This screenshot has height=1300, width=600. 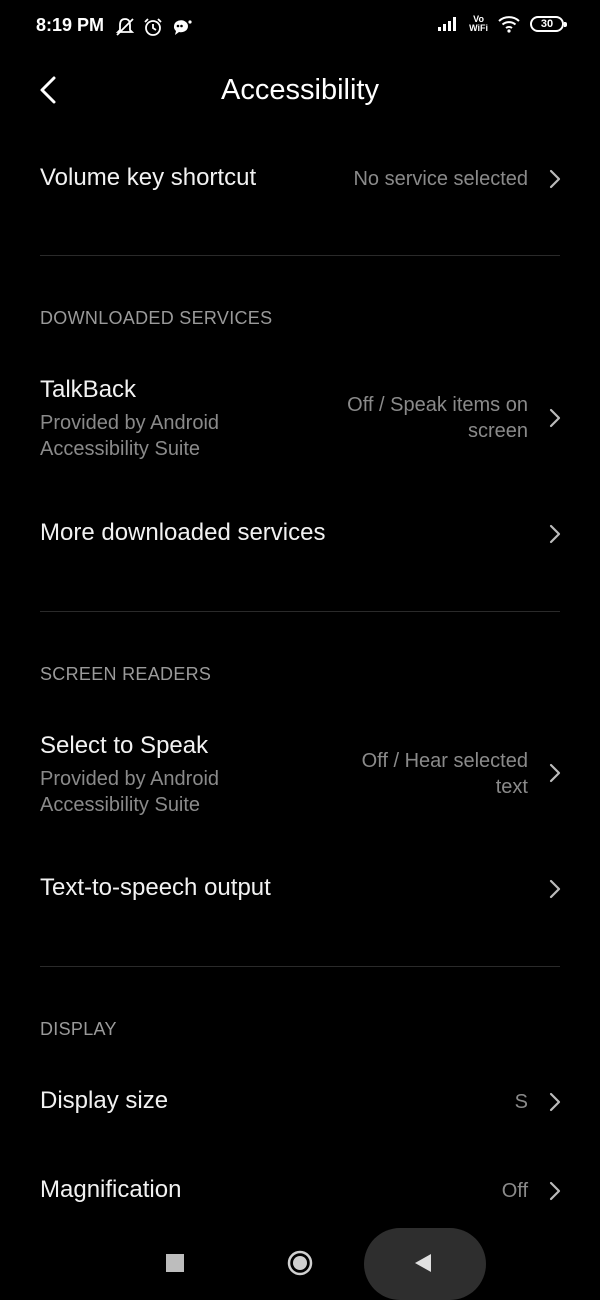 What do you see at coordinates (301, 1103) in the screenshot?
I see `display-size-item: Display size S` at bounding box center [301, 1103].